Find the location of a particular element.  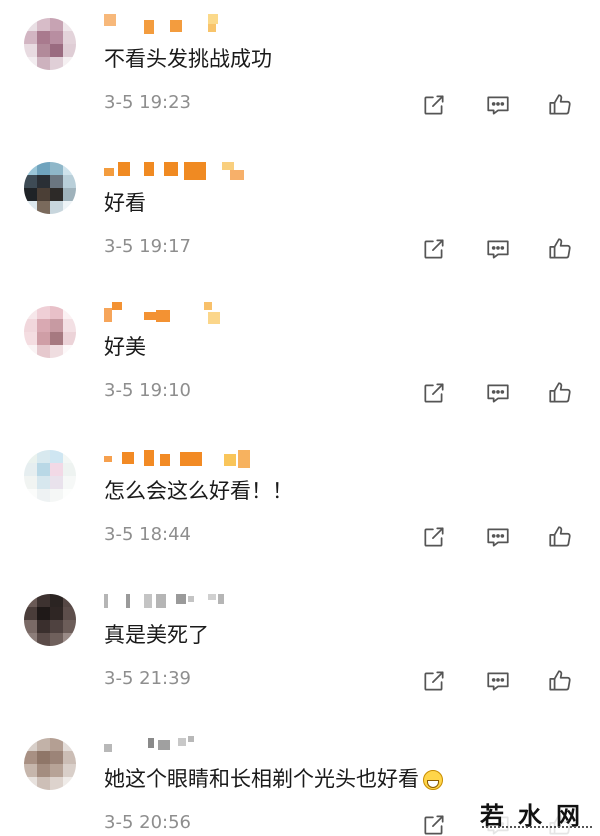

comment-time: 3-5 19:17 is located at coordinates (147, 246).